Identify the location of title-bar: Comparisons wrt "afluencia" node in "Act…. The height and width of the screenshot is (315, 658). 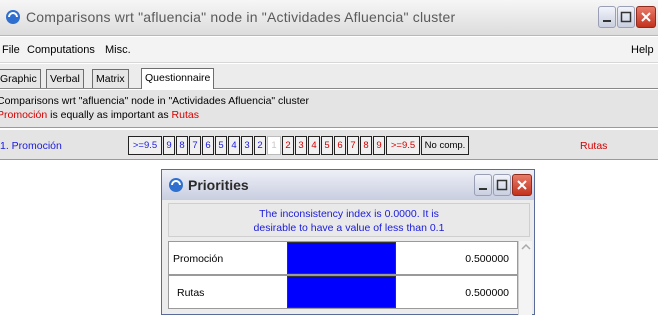
(329, 18).